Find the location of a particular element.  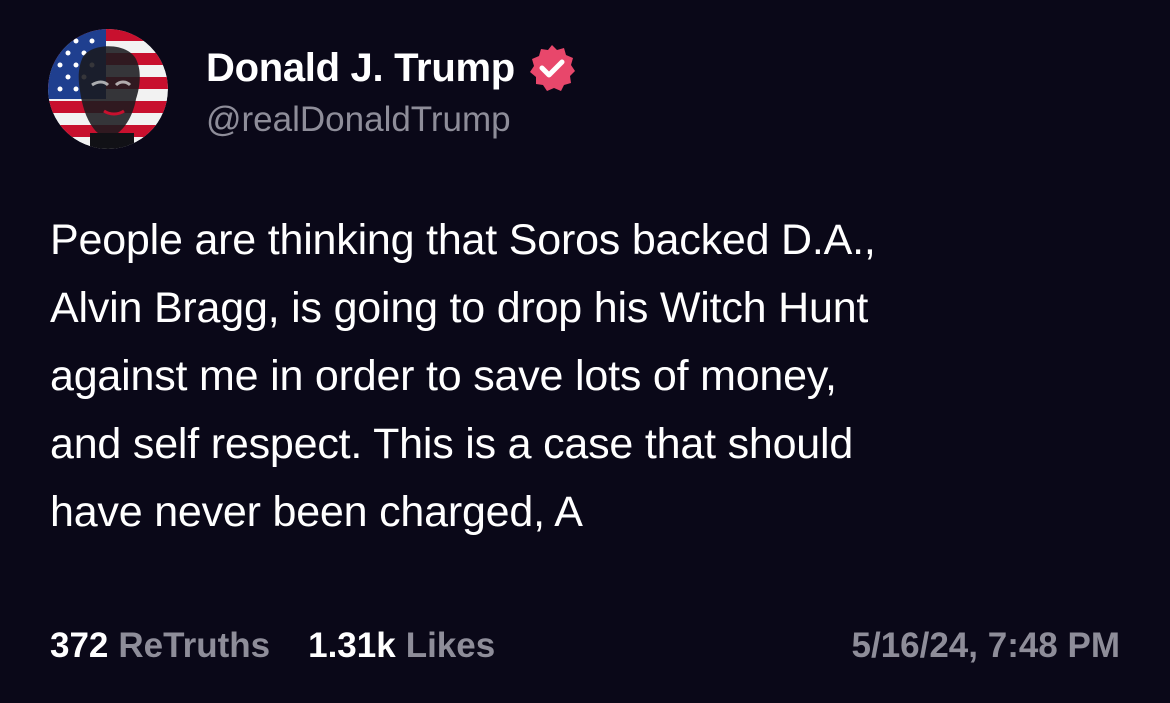

likes-count: 1.31k is located at coordinates (352, 645).